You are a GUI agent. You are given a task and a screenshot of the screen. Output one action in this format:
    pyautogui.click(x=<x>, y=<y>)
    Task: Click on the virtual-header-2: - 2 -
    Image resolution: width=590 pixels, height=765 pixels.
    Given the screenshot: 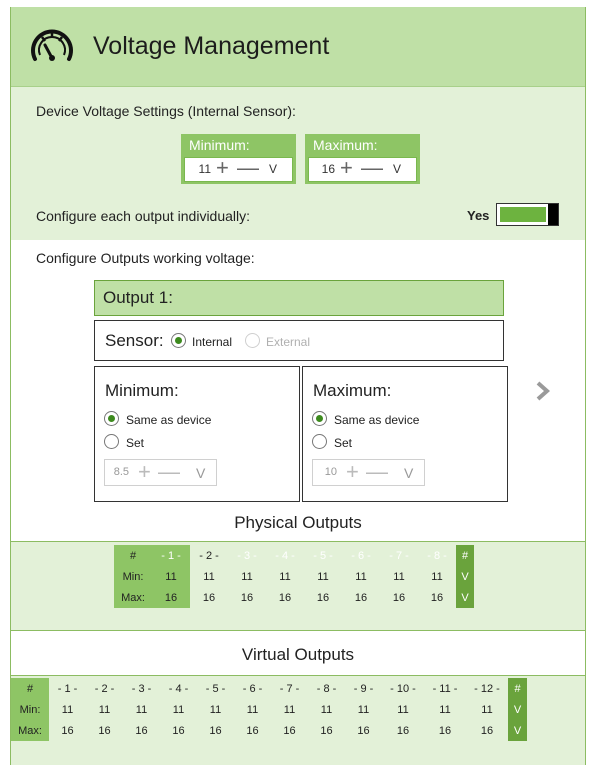 What is the action you would take?
    pyautogui.click(x=104, y=688)
    